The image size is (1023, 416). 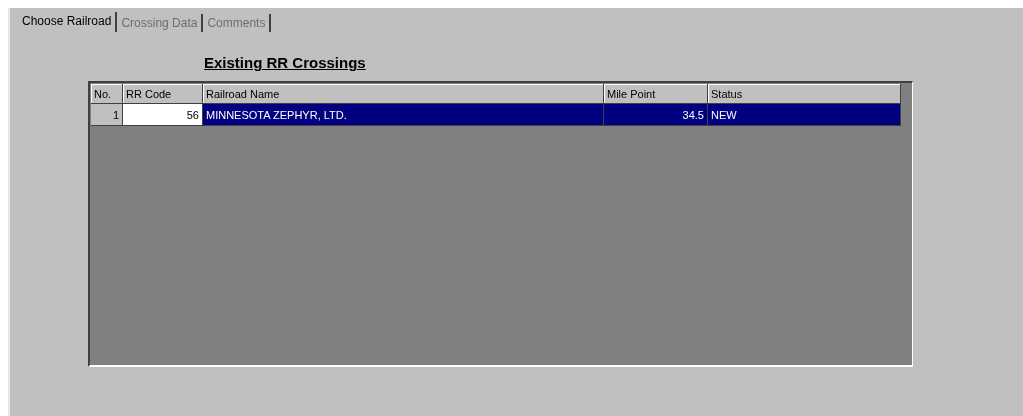 What do you see at coordinates (804, 115) in the screenshot?
I see `table-cell: NEW` at bounding box center [804, 115].